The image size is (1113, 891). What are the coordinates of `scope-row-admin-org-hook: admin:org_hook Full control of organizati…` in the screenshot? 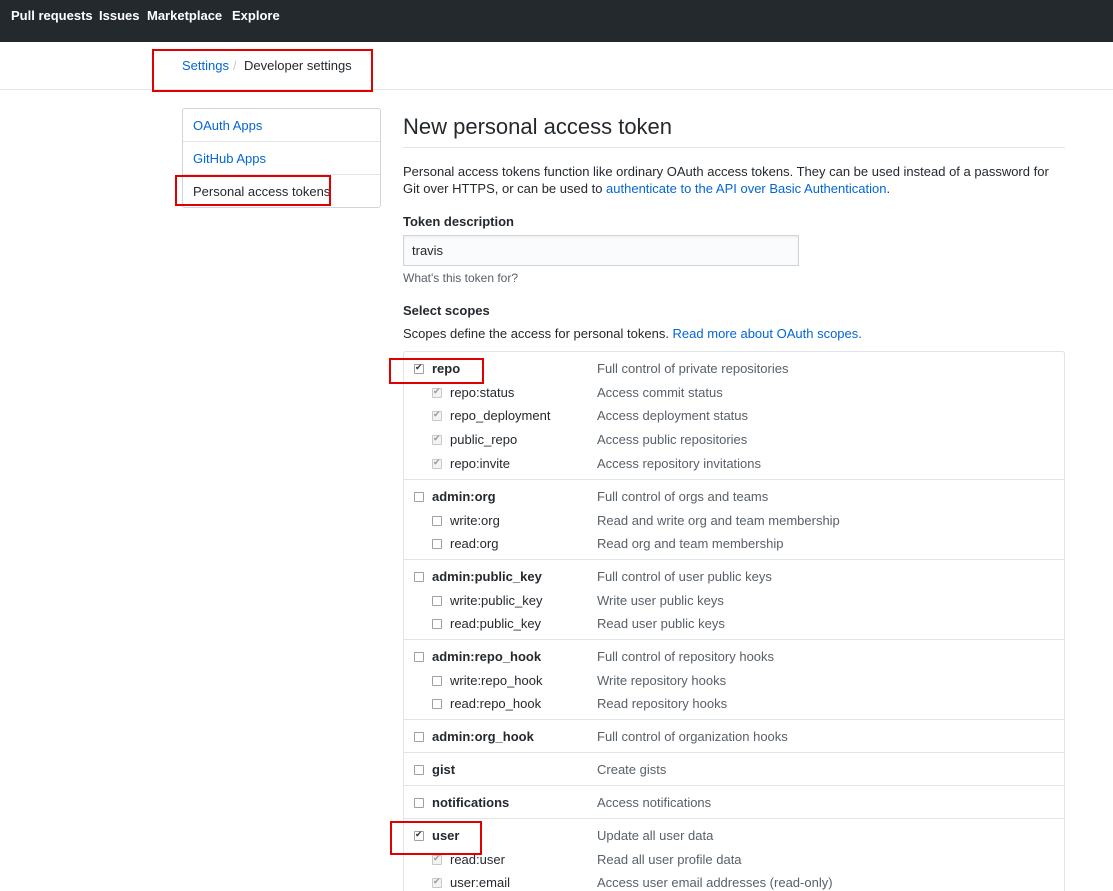 It's located at (734, 739).